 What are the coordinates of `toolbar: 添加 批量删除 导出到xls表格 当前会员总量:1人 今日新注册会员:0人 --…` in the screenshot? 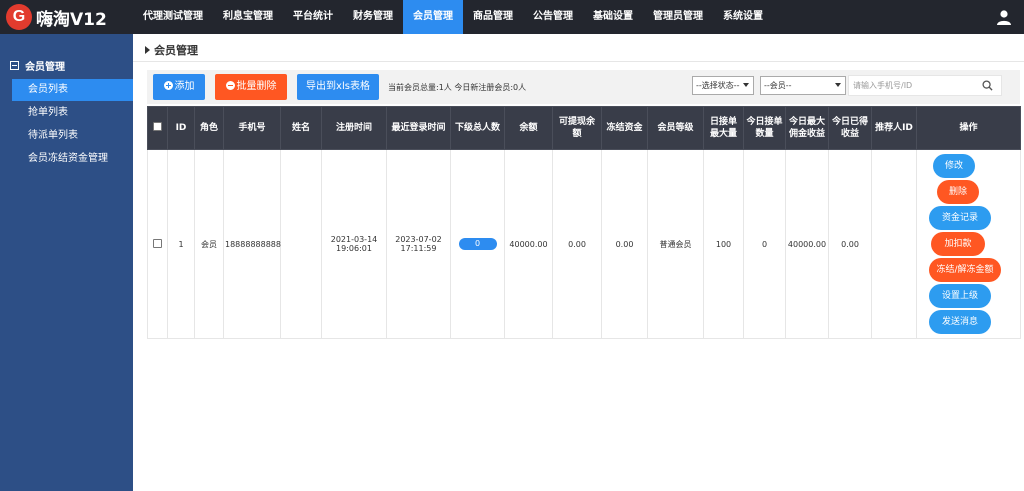 It's located at (583, 87).